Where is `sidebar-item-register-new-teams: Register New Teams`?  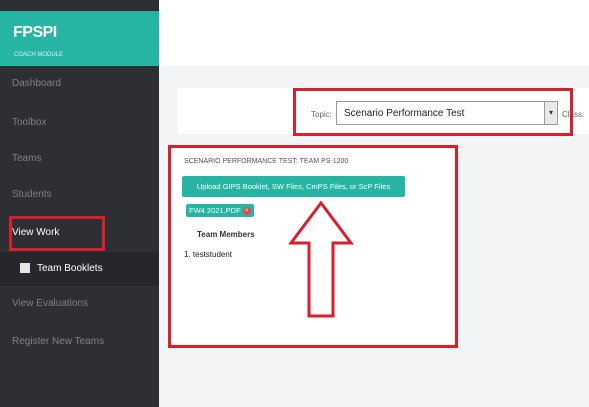 sidebar-item-register-new-teams: Register New Teams is located at coordinates (79, 342).